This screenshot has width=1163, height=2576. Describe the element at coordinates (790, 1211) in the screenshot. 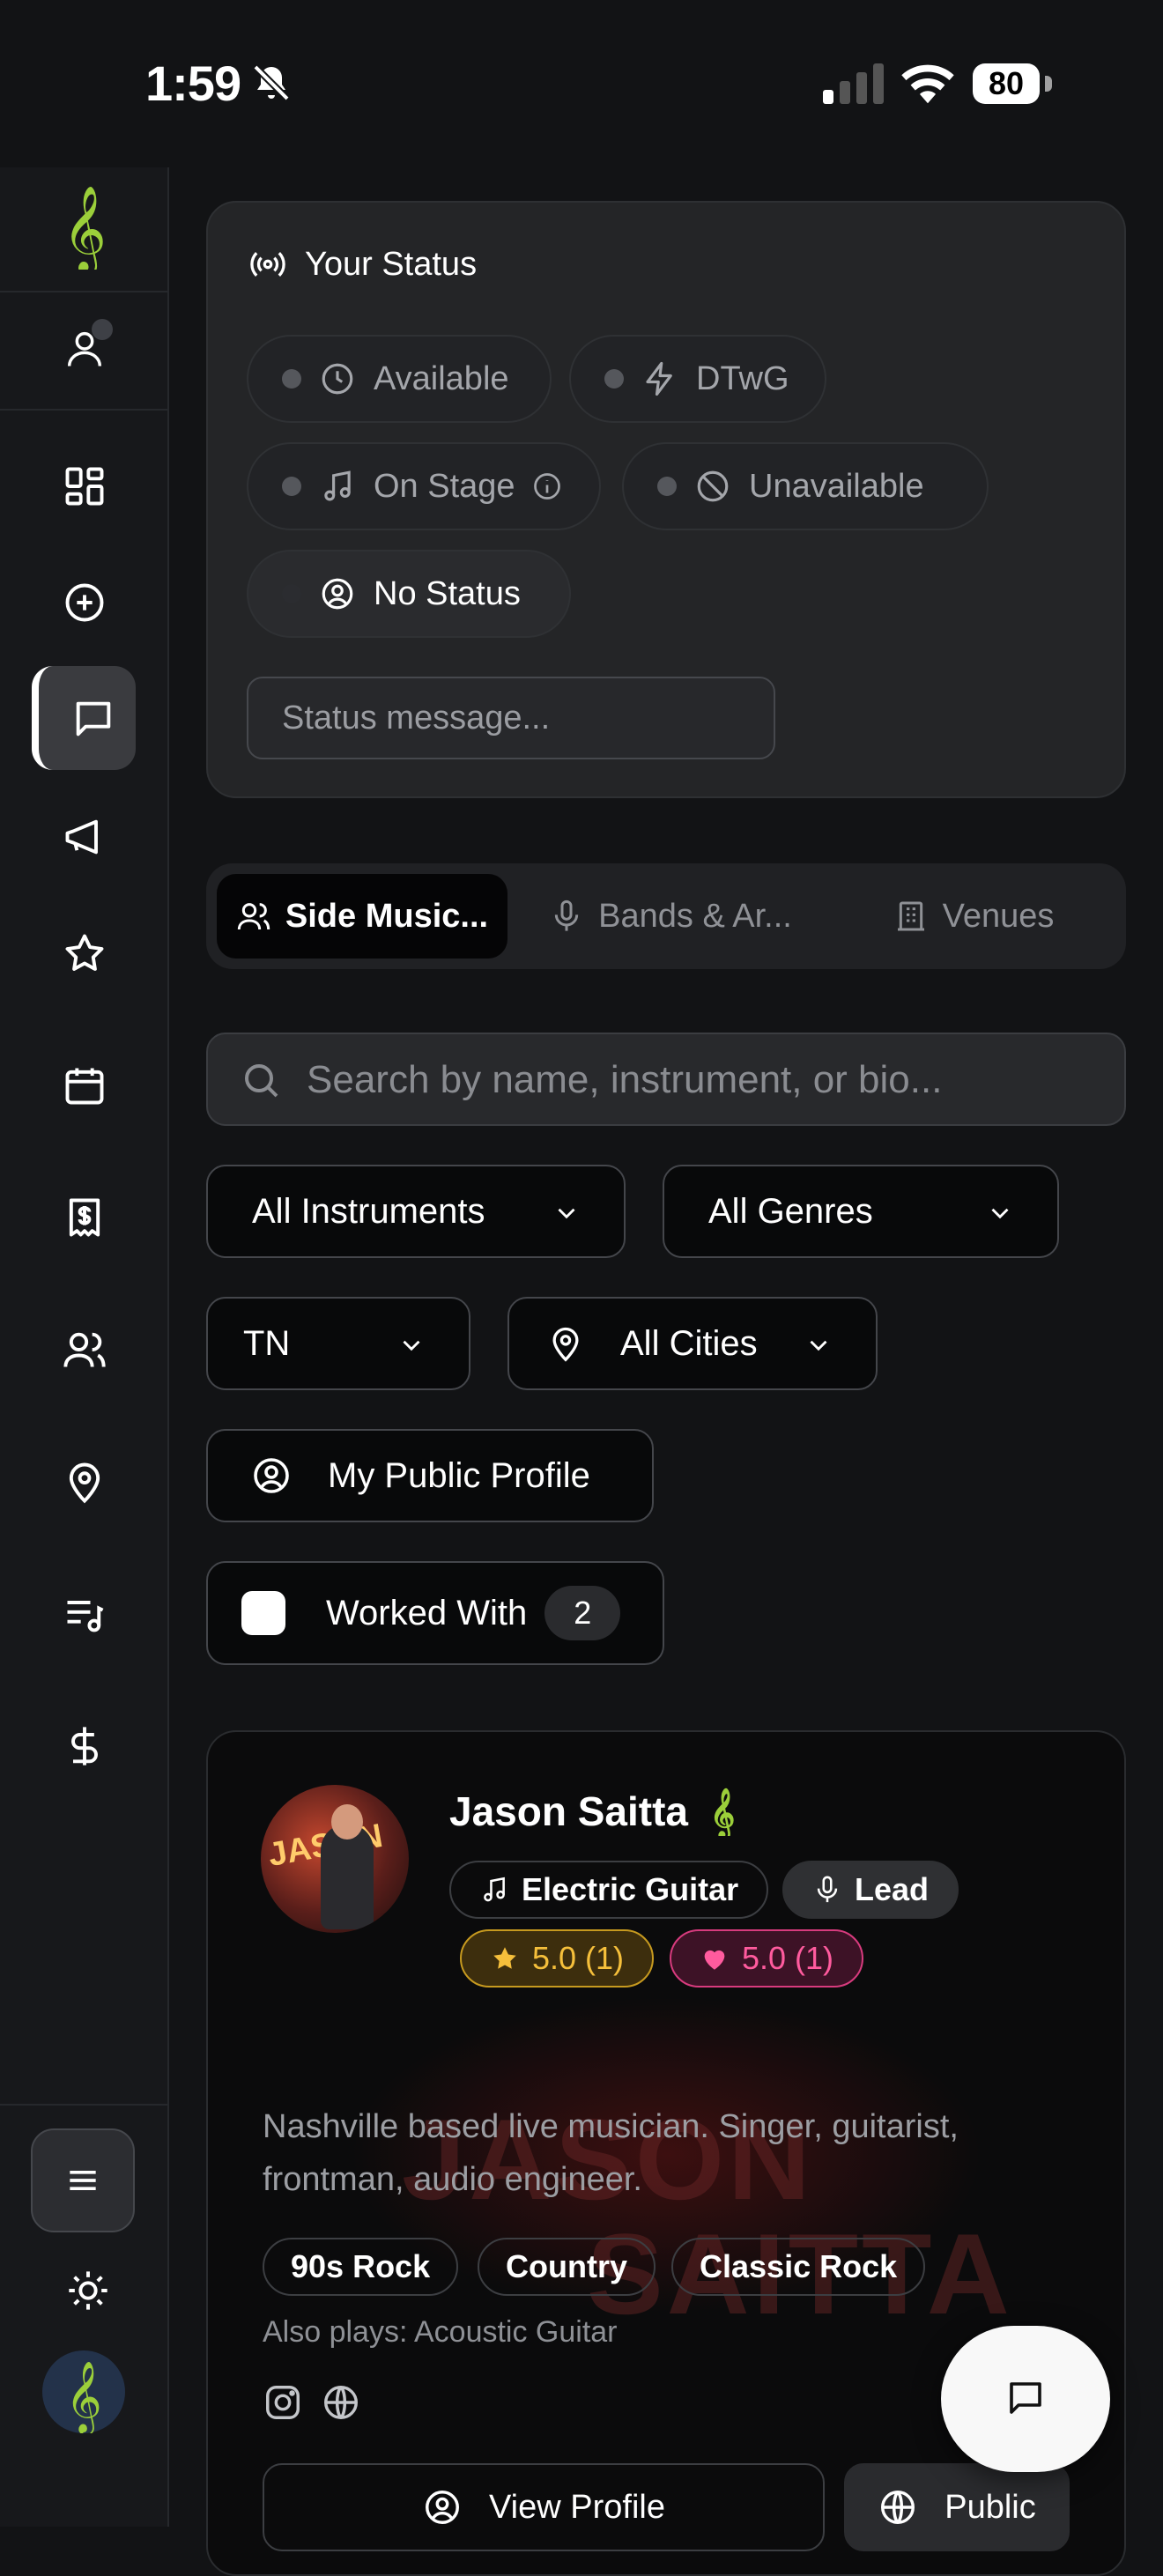

I see `genres-dropdown-label: All Genres` at that location.